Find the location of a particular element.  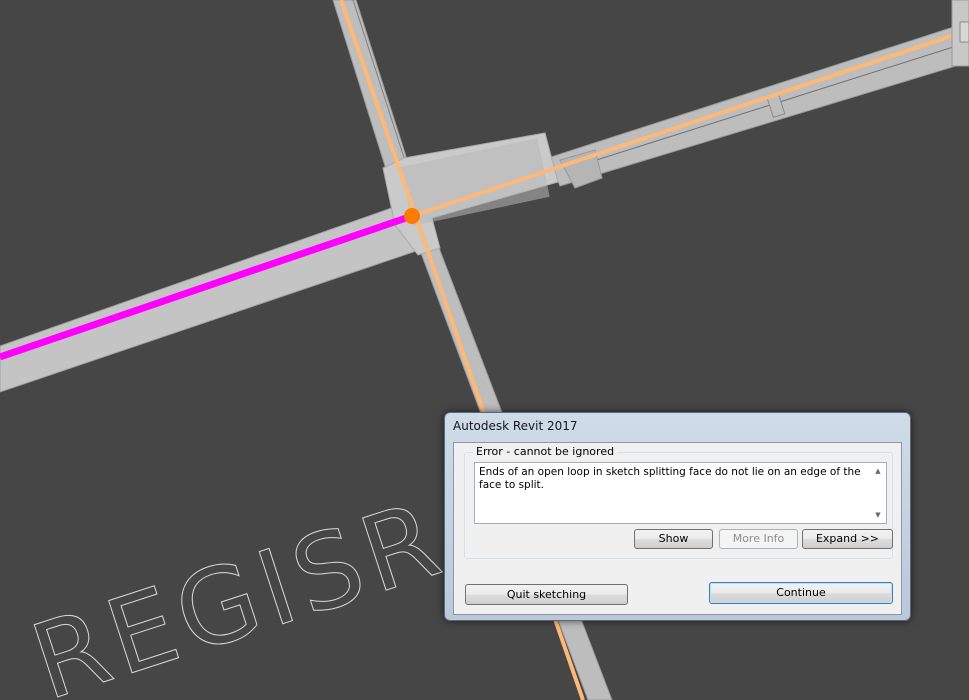

error-group-label: Error - cannot be ignored is located at coordinates (545, 451).